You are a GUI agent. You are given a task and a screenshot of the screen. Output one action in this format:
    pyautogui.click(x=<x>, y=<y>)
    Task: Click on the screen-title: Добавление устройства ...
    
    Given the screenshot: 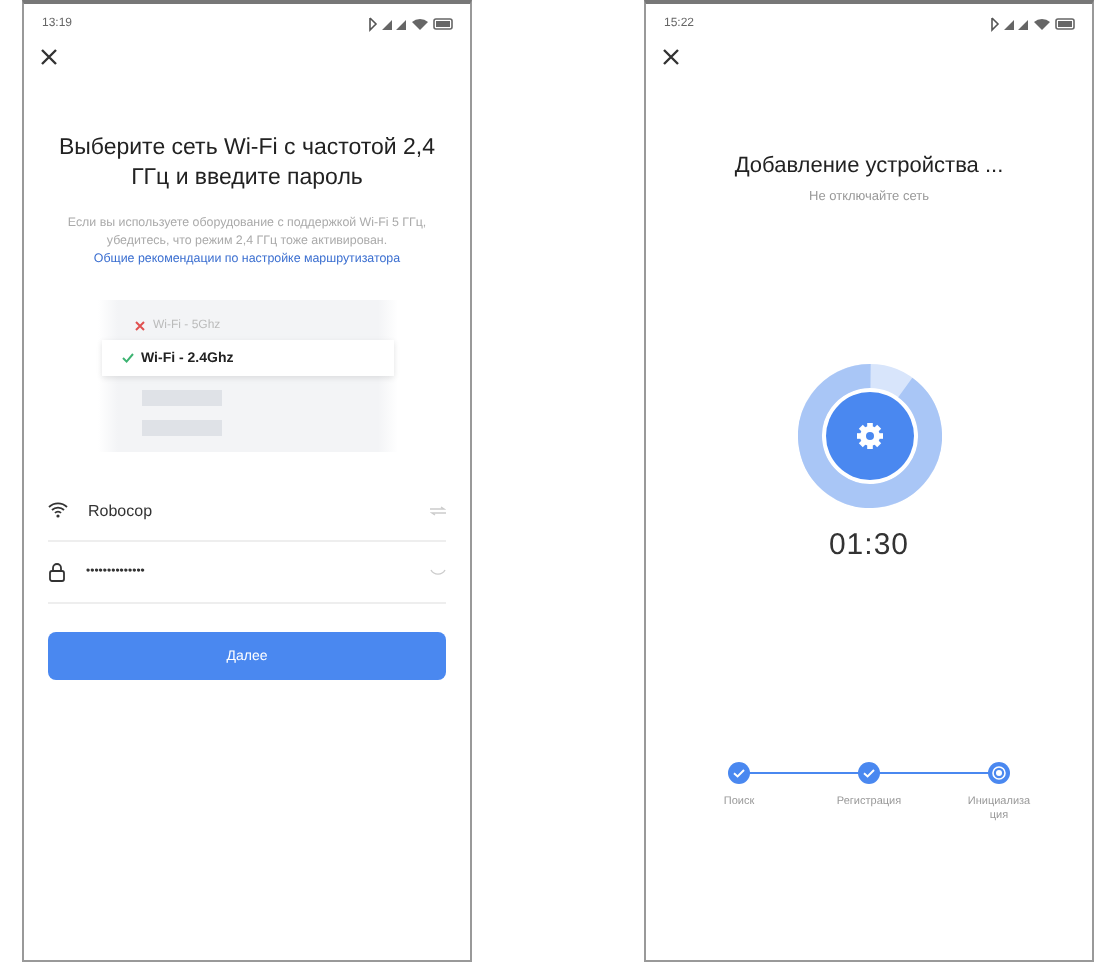 What is the action you would take?
    pyautogui.click(x=869, y=166)
    